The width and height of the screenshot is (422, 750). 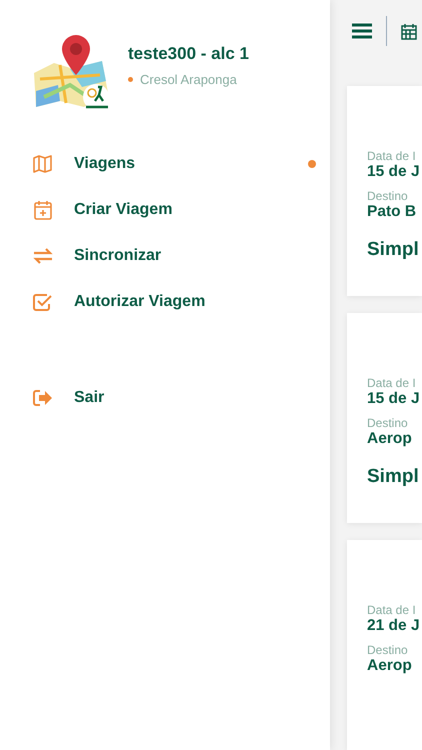 I want to click on organization-name: Cresol Araponga, so click(x=188, y=79).